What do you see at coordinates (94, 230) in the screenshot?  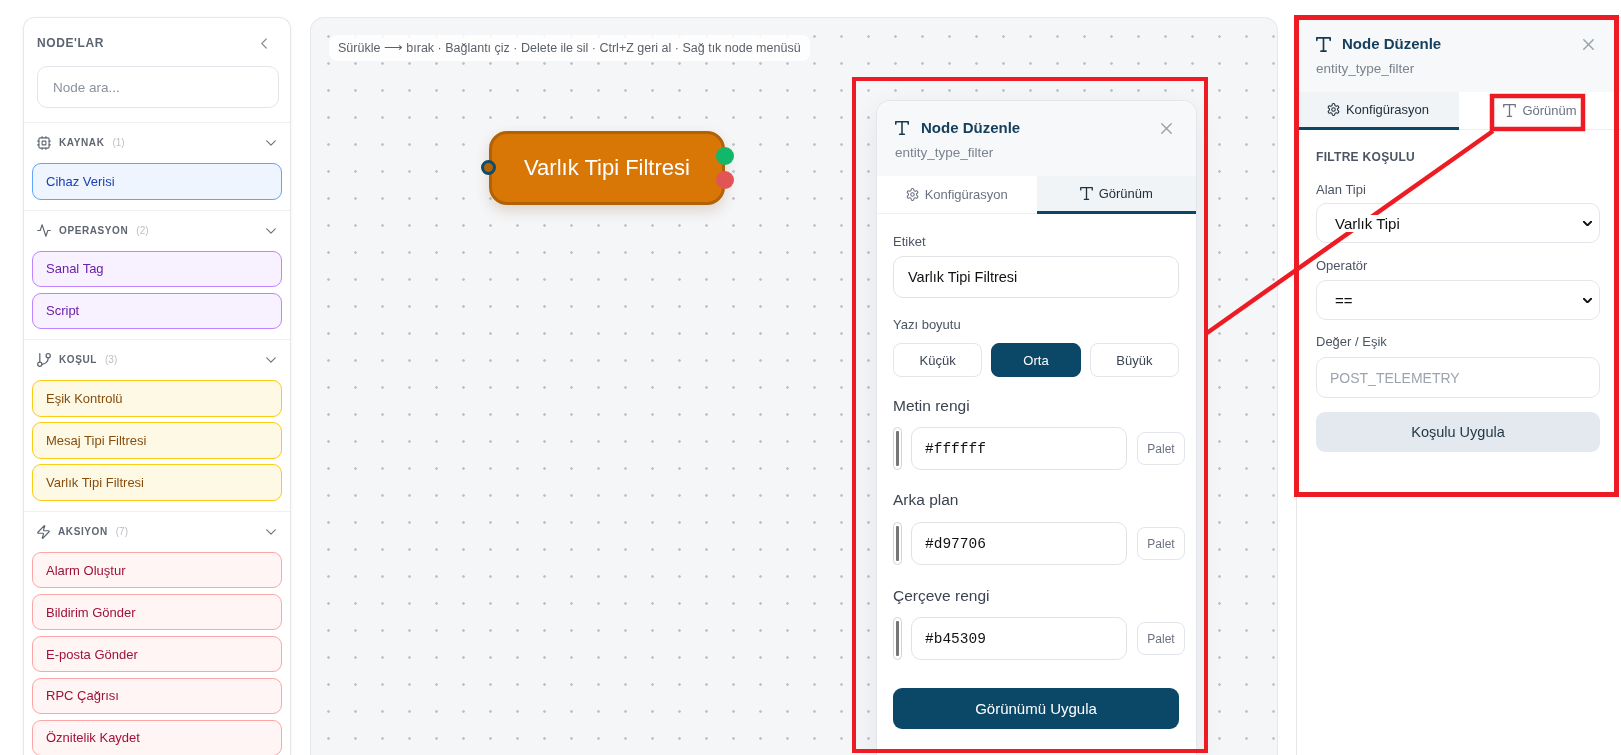 I see `section-title: OPERASYON` at bounding box center [94, 230].